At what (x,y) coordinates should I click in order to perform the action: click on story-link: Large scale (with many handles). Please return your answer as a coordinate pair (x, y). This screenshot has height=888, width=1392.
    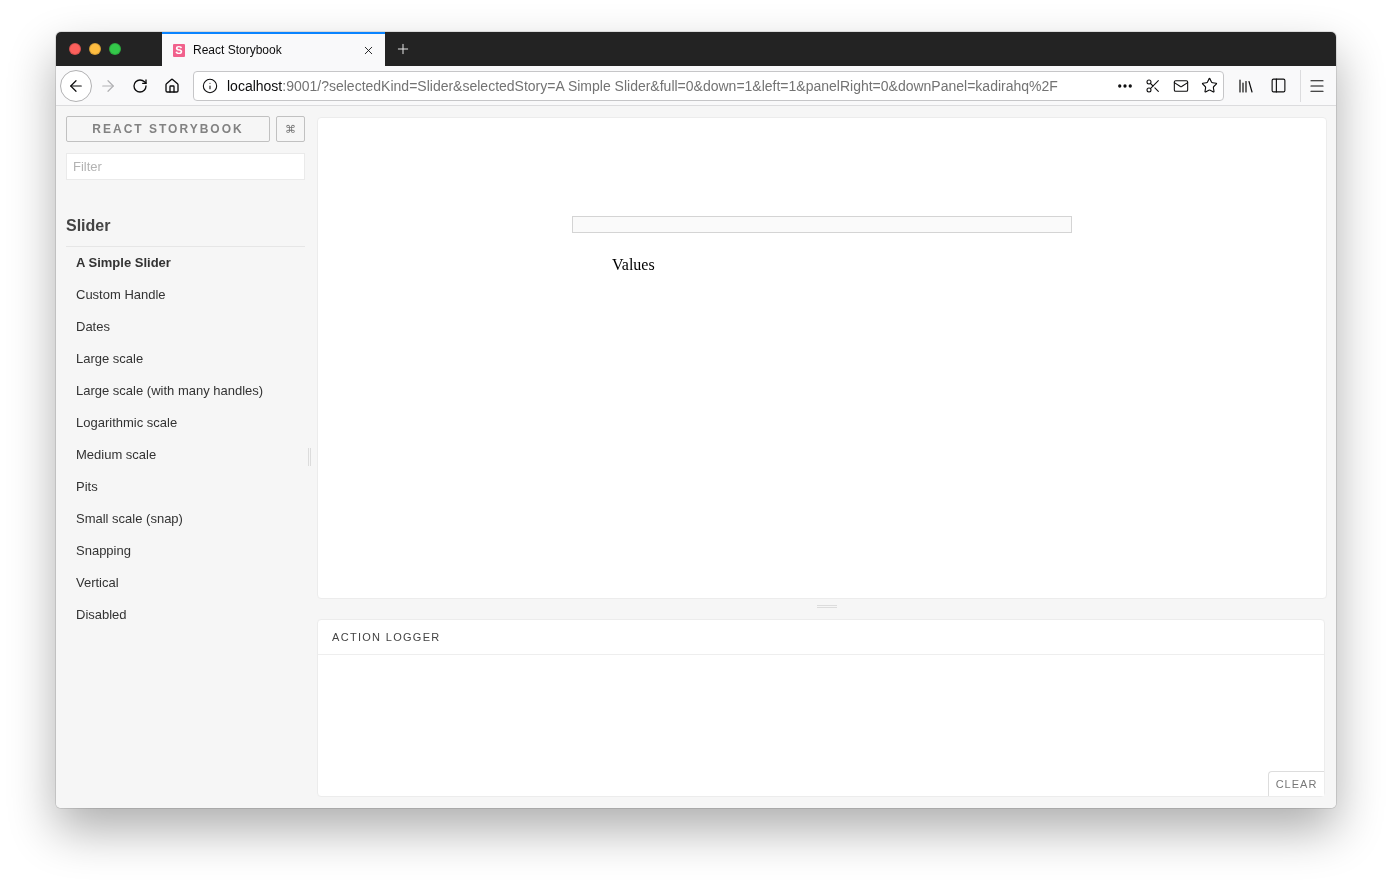
    Looking at the image, I should click on (170, 391).